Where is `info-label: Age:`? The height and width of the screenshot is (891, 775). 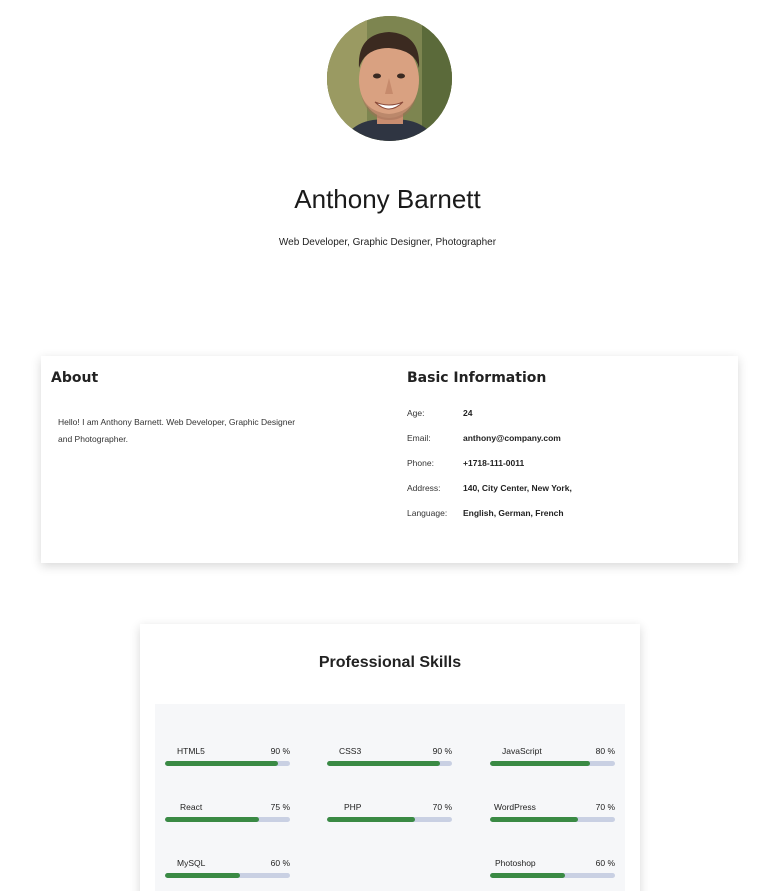 info-label: Age: is located at coordinates (416, 413).